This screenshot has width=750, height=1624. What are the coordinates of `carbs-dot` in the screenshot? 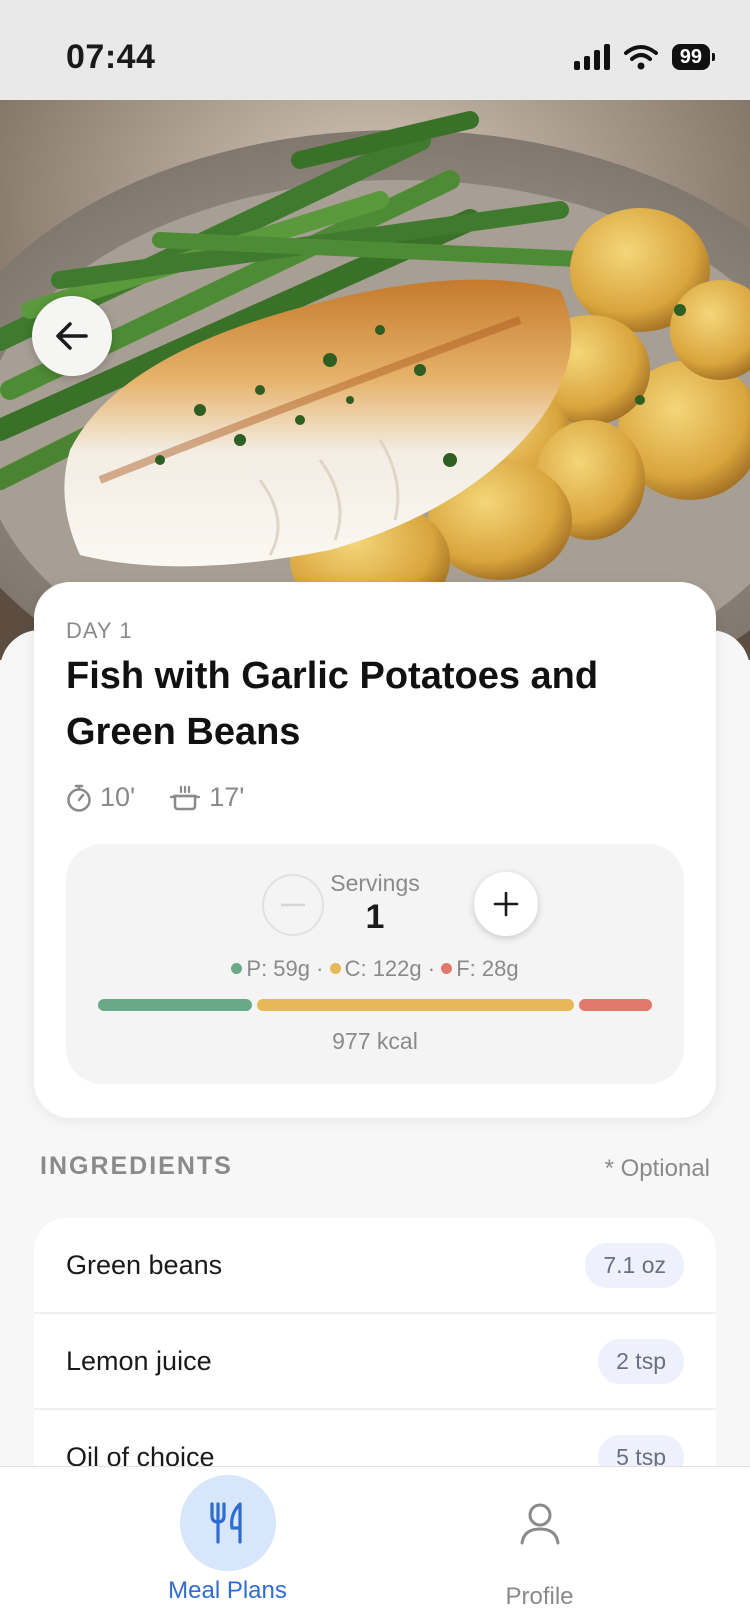 It's located at (335, 968).